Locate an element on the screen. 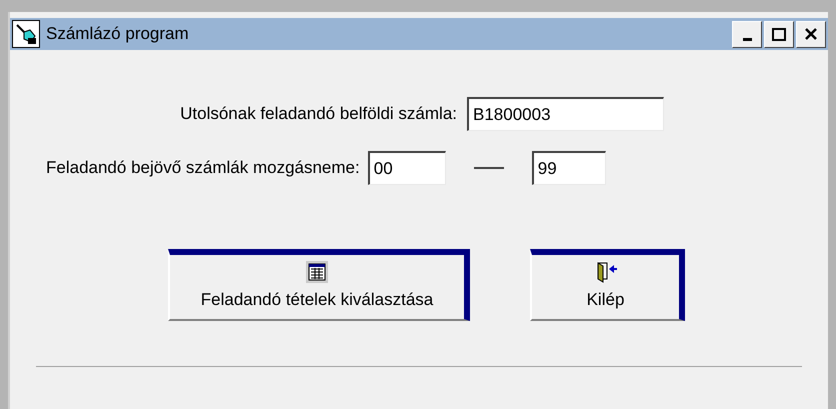 Image resolution: width=836 pixels, height=409 pixels. app-icon is located at coordinates (26, 34).